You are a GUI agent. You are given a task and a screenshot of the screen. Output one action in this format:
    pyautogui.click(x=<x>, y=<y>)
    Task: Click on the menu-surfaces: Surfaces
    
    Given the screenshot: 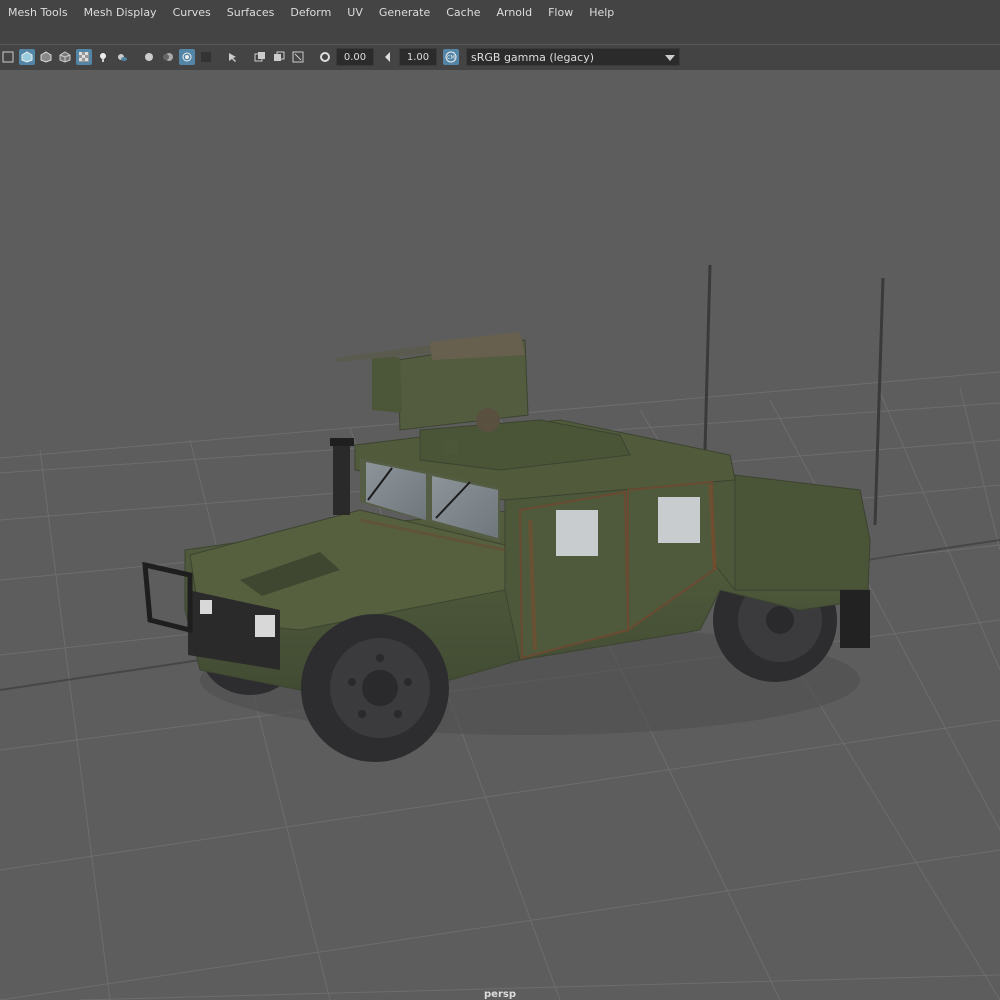 What is the action you would take?
    pyautogui.click(x=251, y=12)
    